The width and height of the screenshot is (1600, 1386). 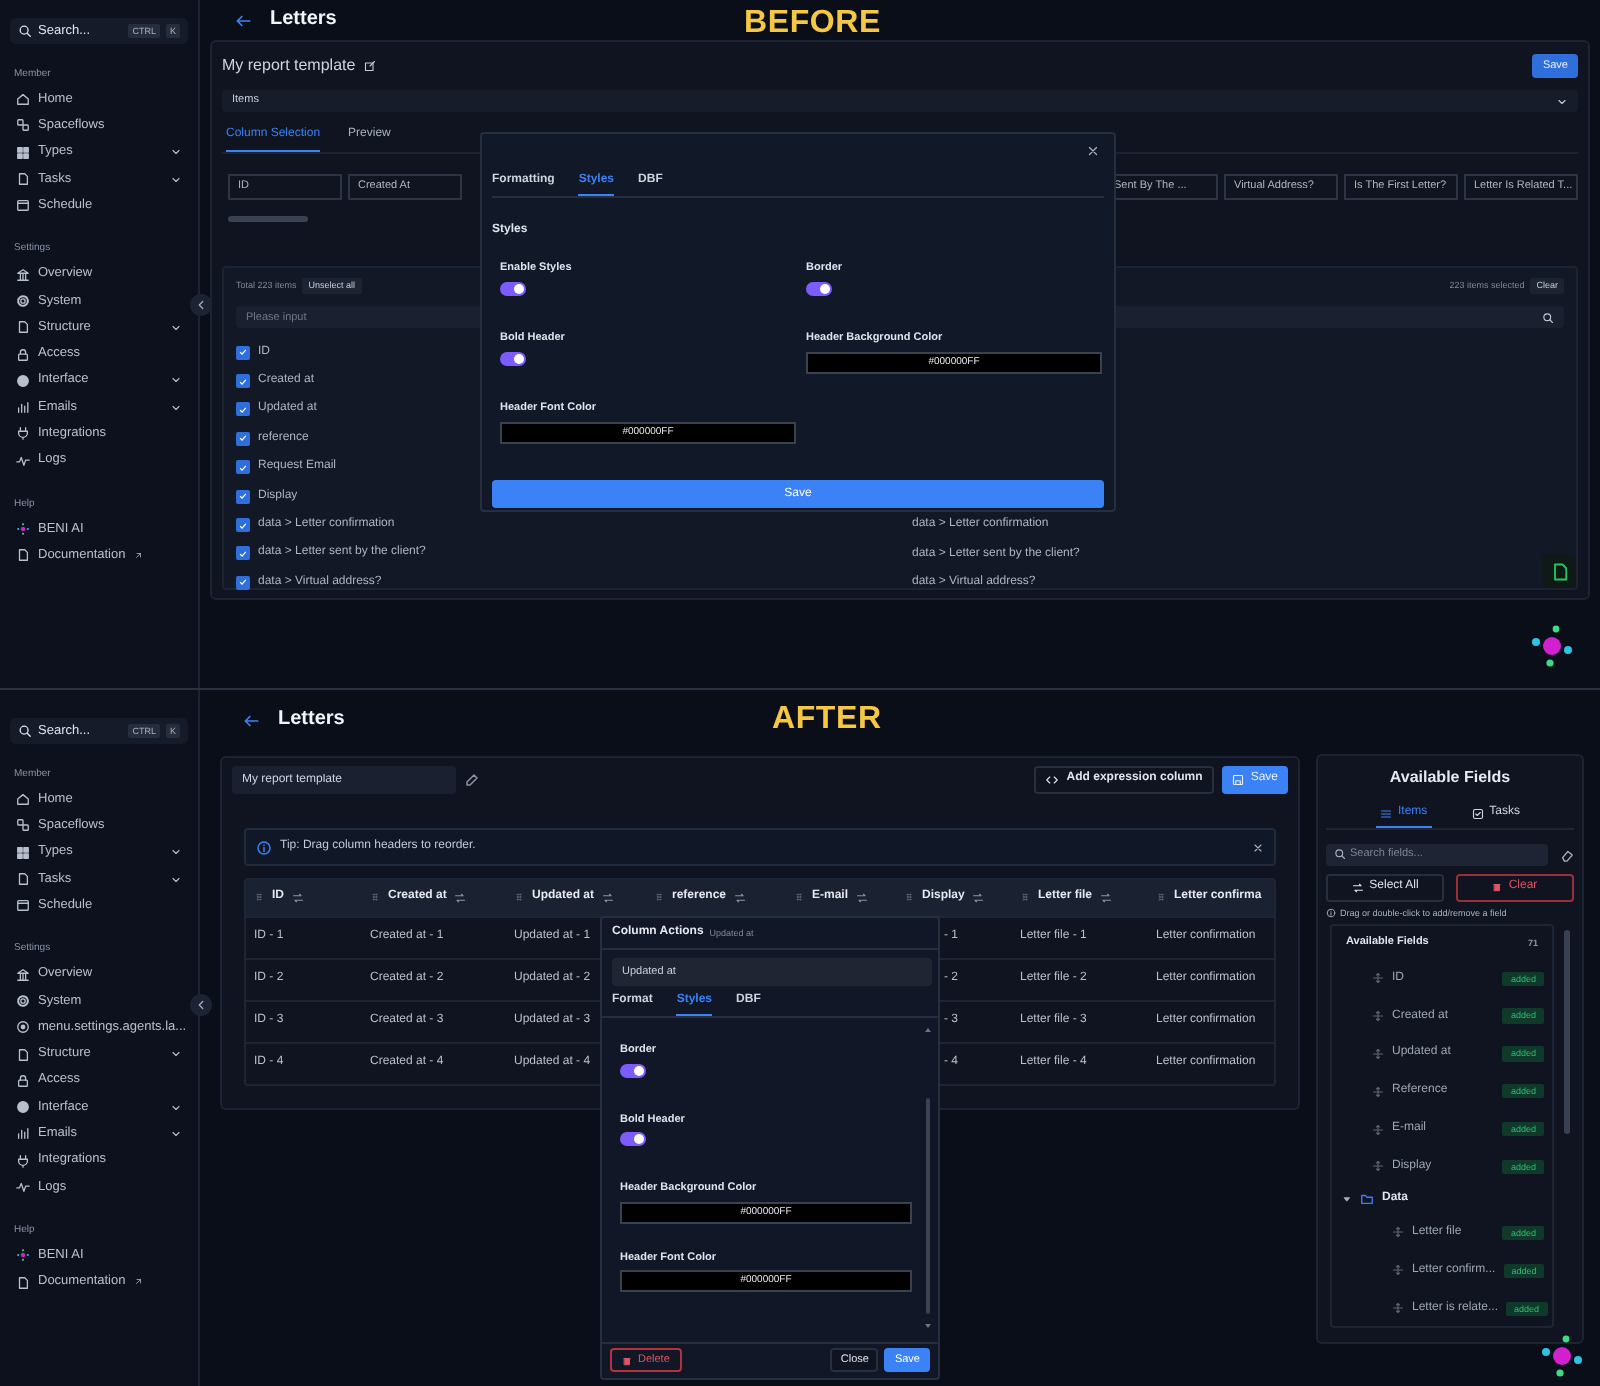 I want to click on collapse-button, so click(x=201, y=1005).